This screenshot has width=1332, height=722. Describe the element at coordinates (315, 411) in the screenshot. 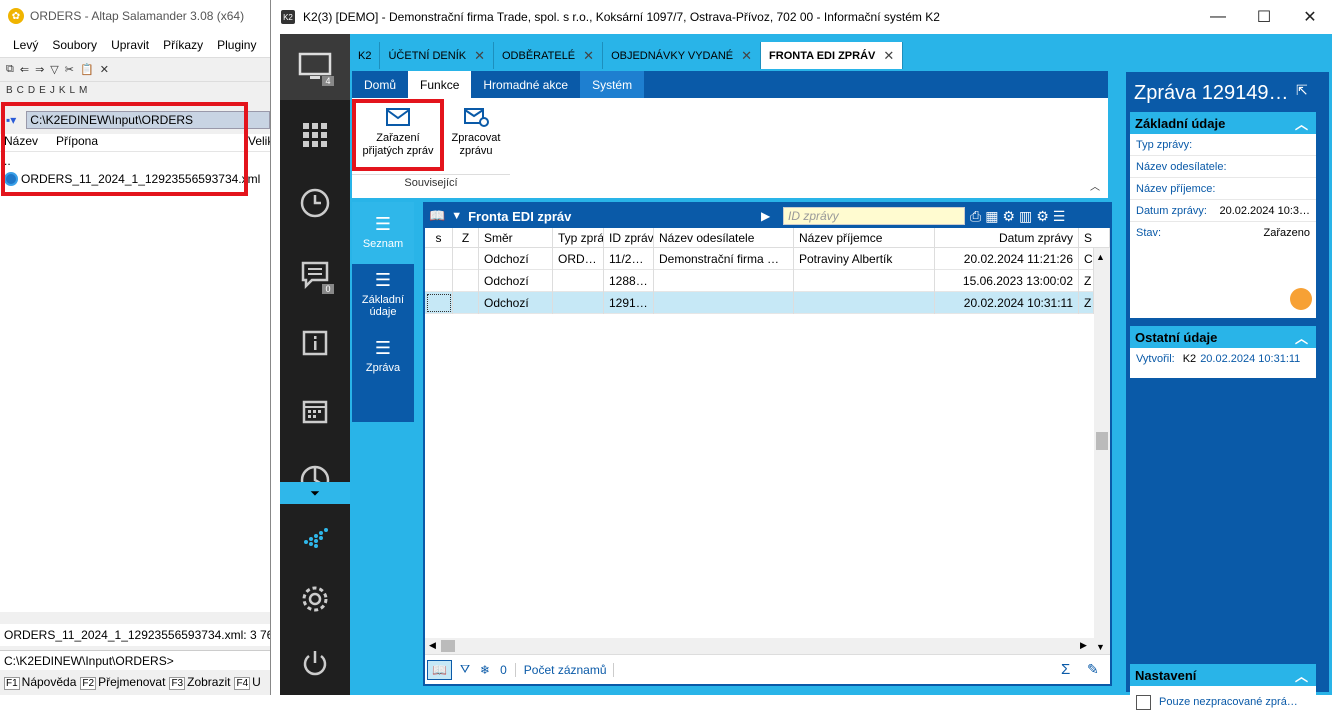

I see `calendar-button` at that location.